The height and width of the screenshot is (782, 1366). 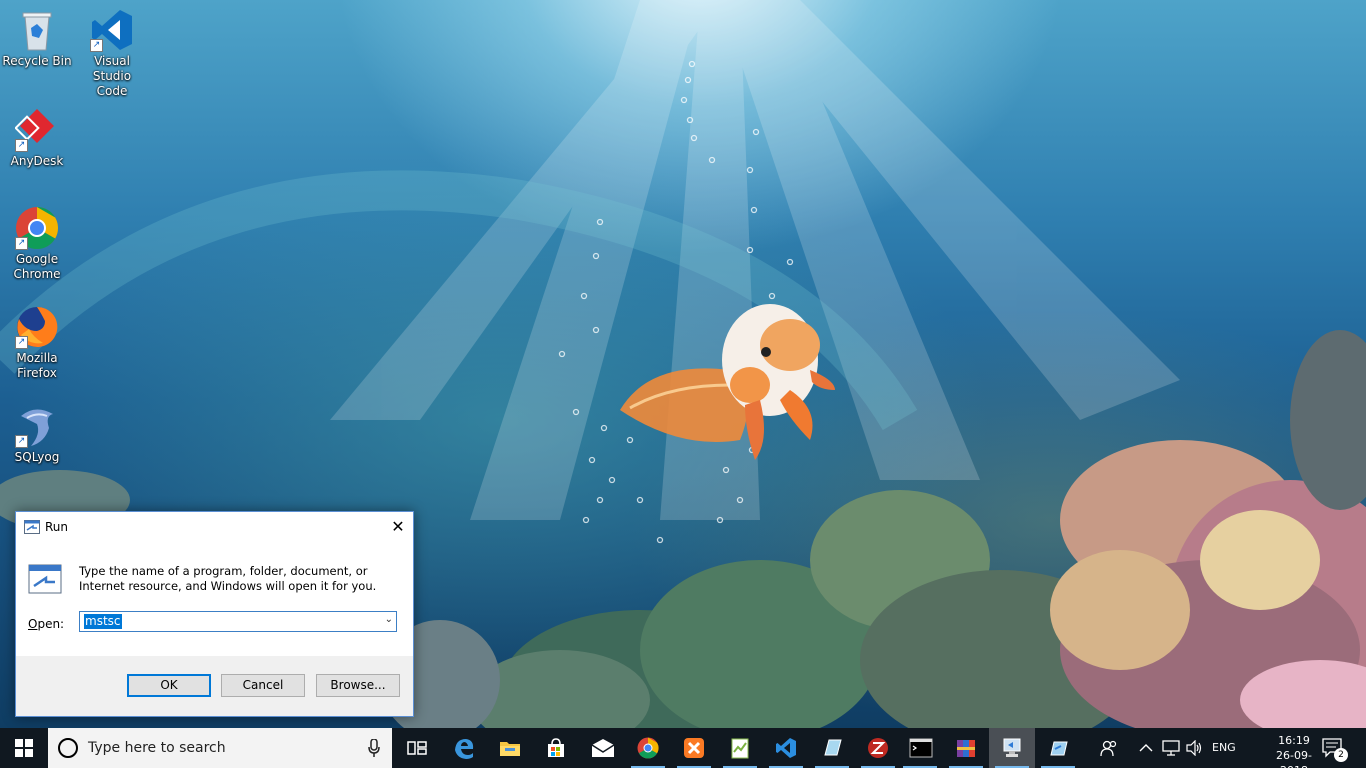 What do you see at coordinates (1224, 761) in the screenshot?
I see `input-language: ENG` at bounding box center [1224, 761].